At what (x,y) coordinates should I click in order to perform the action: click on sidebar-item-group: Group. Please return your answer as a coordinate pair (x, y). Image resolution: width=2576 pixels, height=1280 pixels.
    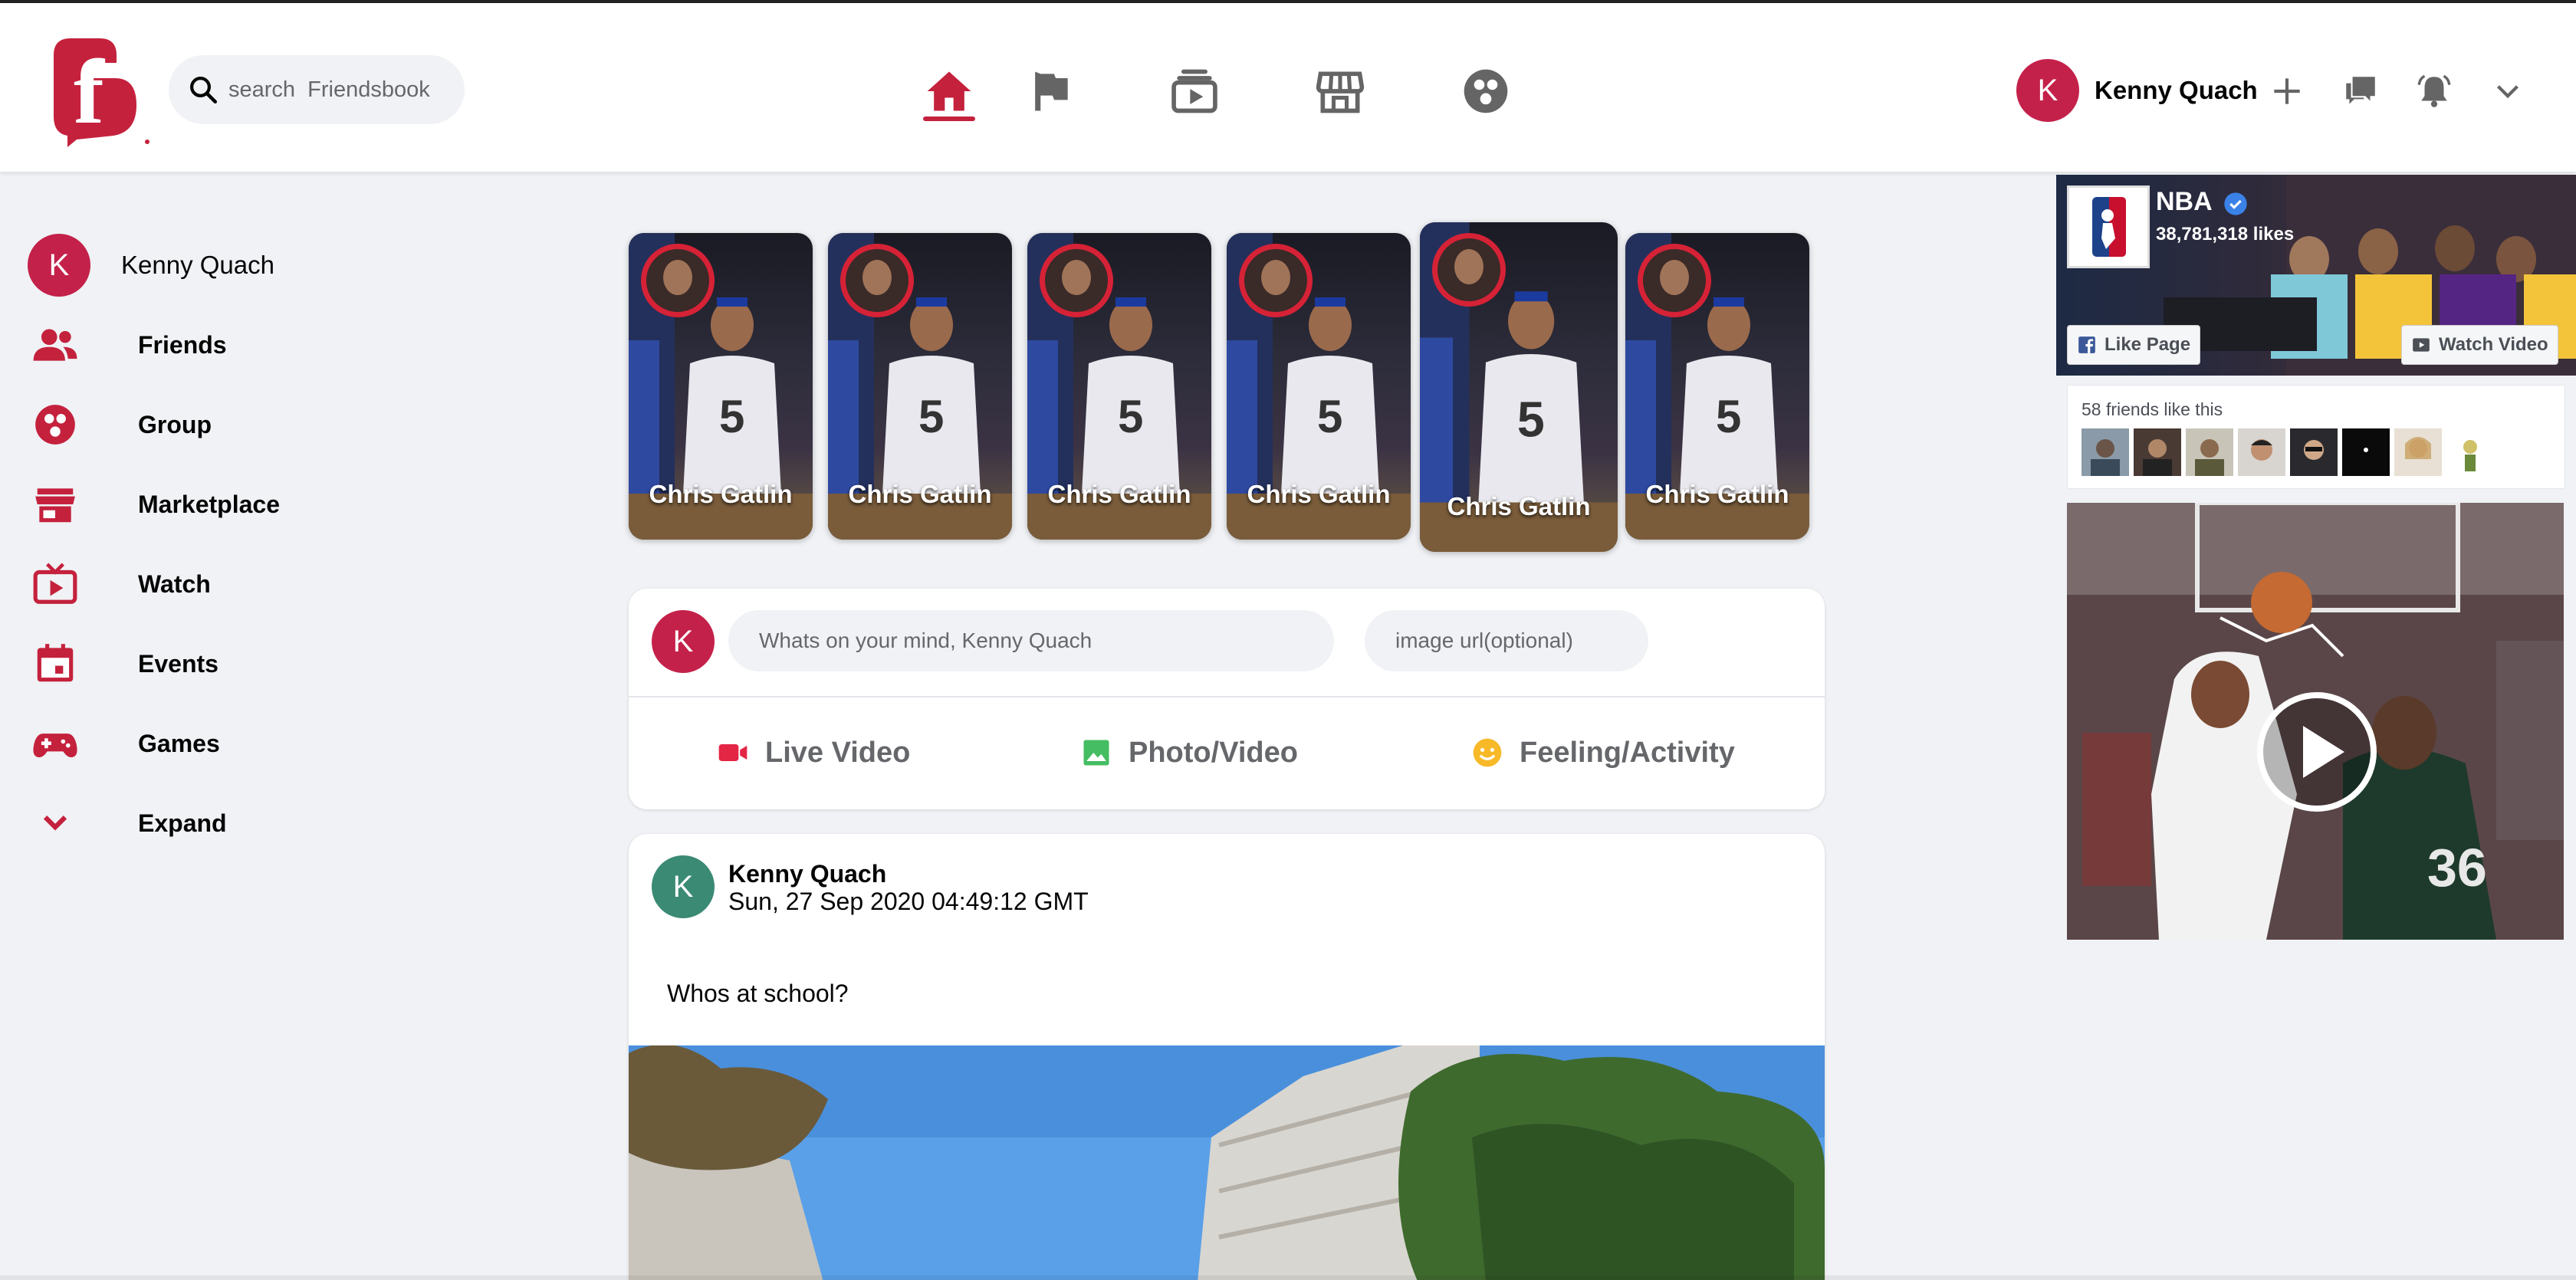
    Looking at the image, I should click on (258, 424).